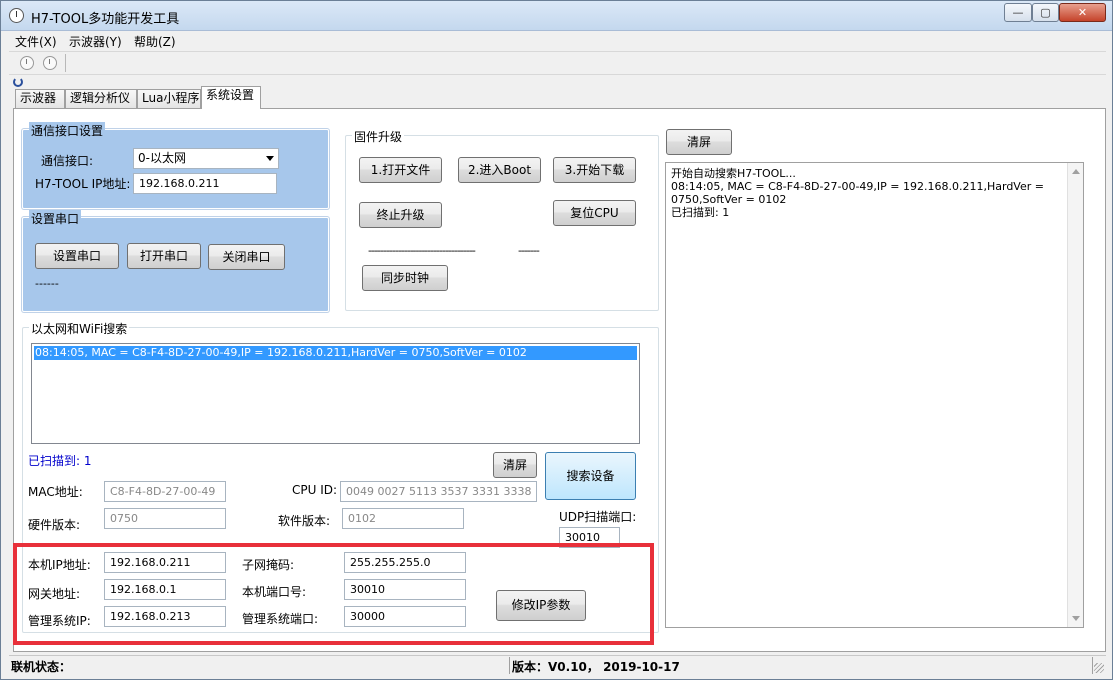 The width and height of the screenshot is (1113, 680). What do you see at coordinates (1018, 12) in the screenshot?
I see `minimize-button: —` at bounding box center [1018, 12].